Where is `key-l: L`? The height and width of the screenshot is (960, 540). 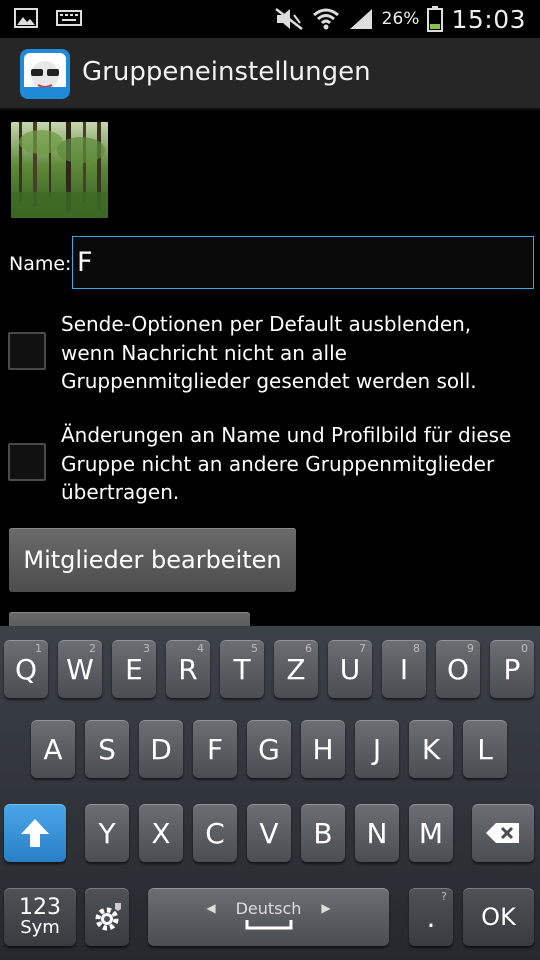
key-l: L is located at coordinates (485, 749).